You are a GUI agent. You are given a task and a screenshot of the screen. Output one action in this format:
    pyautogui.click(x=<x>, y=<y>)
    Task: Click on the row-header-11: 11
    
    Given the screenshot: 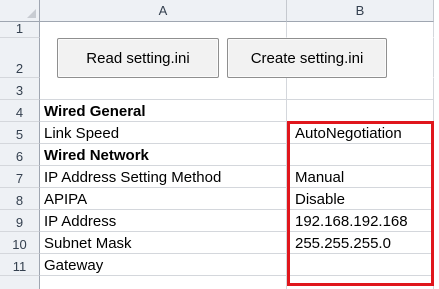 What is the action you would take?
    pyautogui.click(x=20, y=265)
    